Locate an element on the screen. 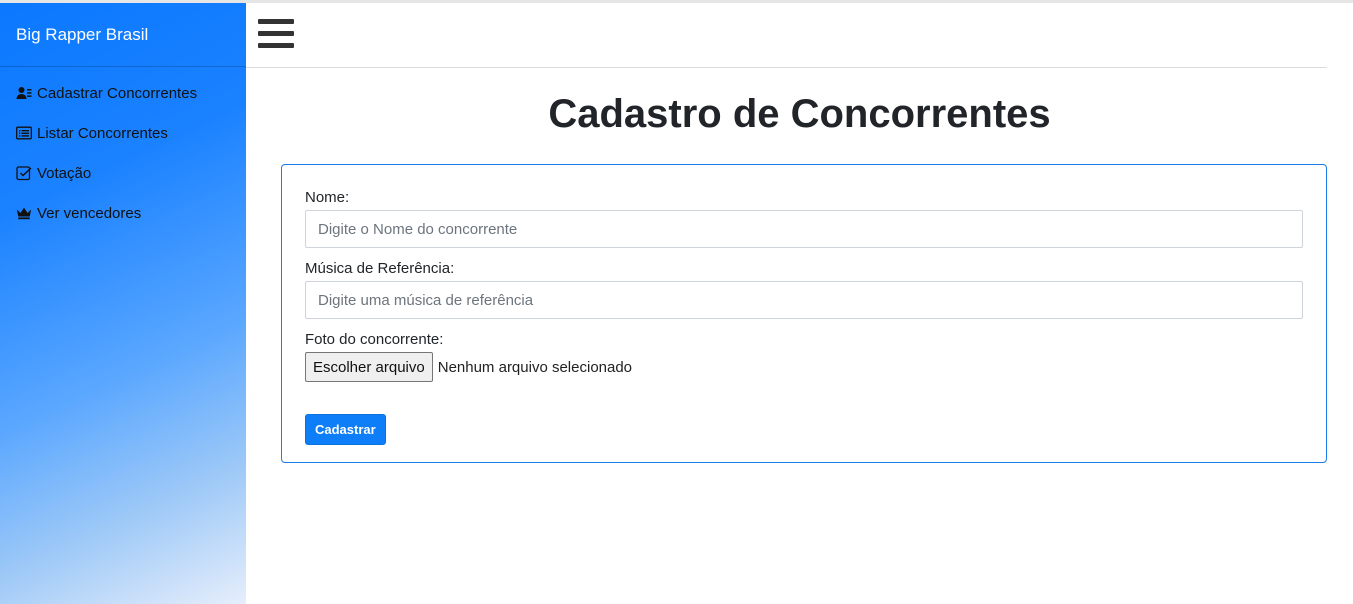  name-group: Nome: is located at coordinates (804, 218).